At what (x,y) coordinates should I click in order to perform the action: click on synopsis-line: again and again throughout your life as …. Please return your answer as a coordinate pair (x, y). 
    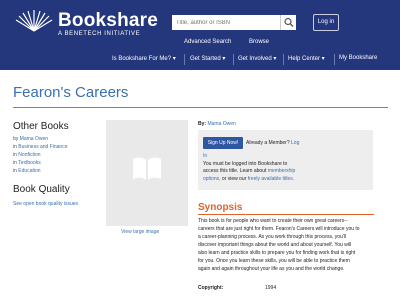
    Looking at the image, I should click on (271, 269).